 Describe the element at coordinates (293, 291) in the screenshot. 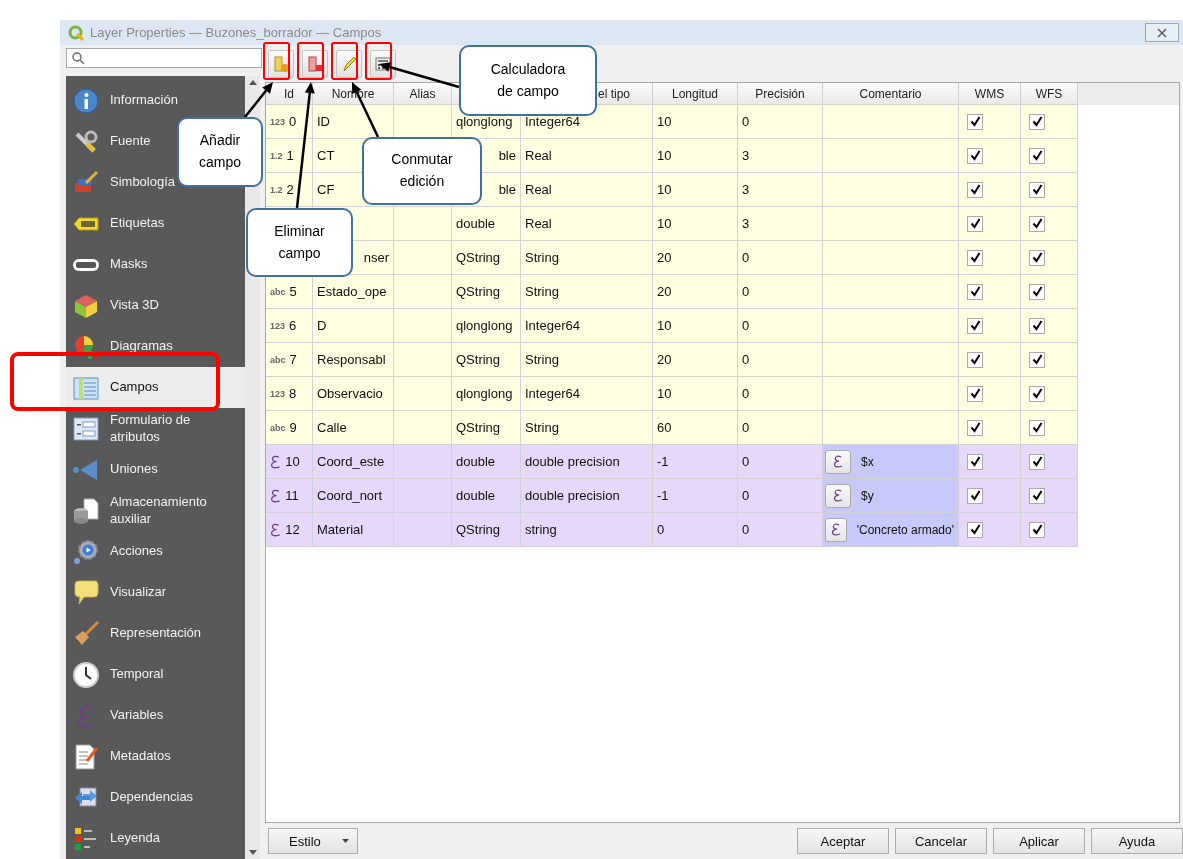

I see `table-cell: 5` at that location.